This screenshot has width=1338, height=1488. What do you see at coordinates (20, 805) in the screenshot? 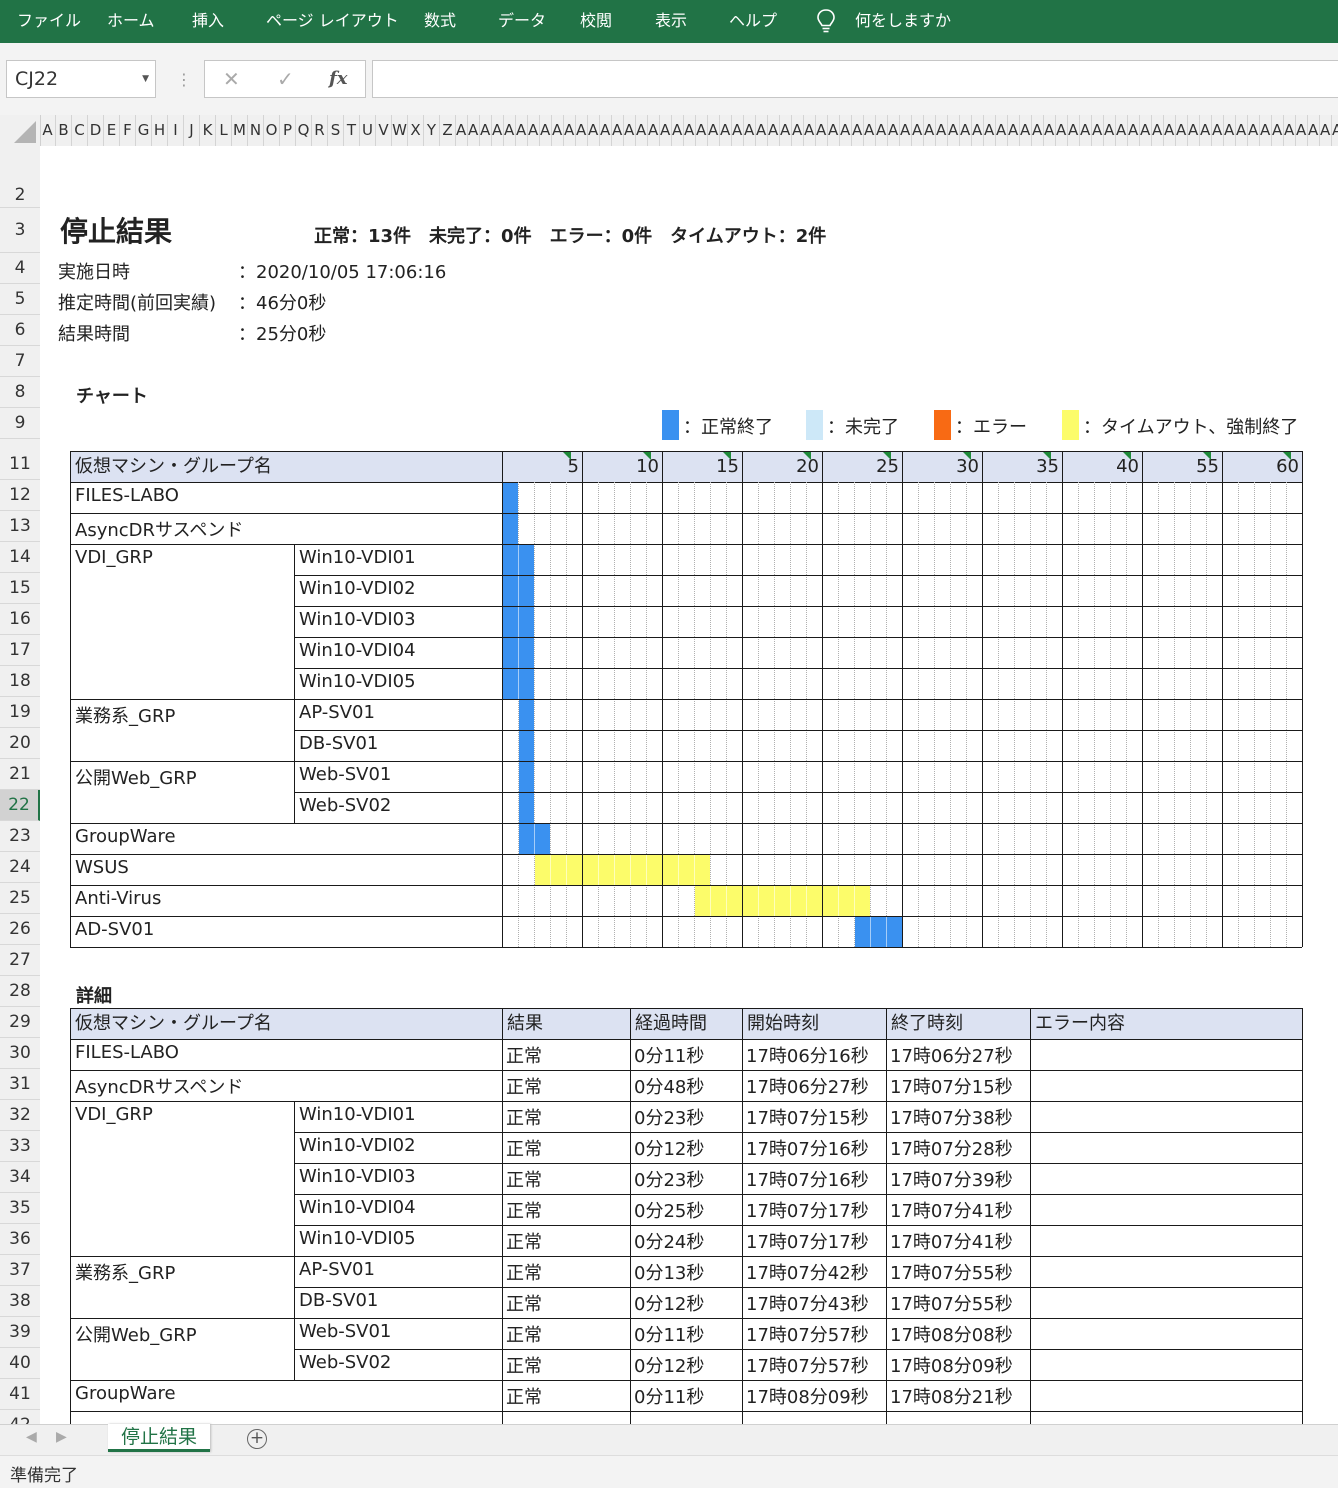
I see `row-header-cell: 22` at bounding box center [20, 805].